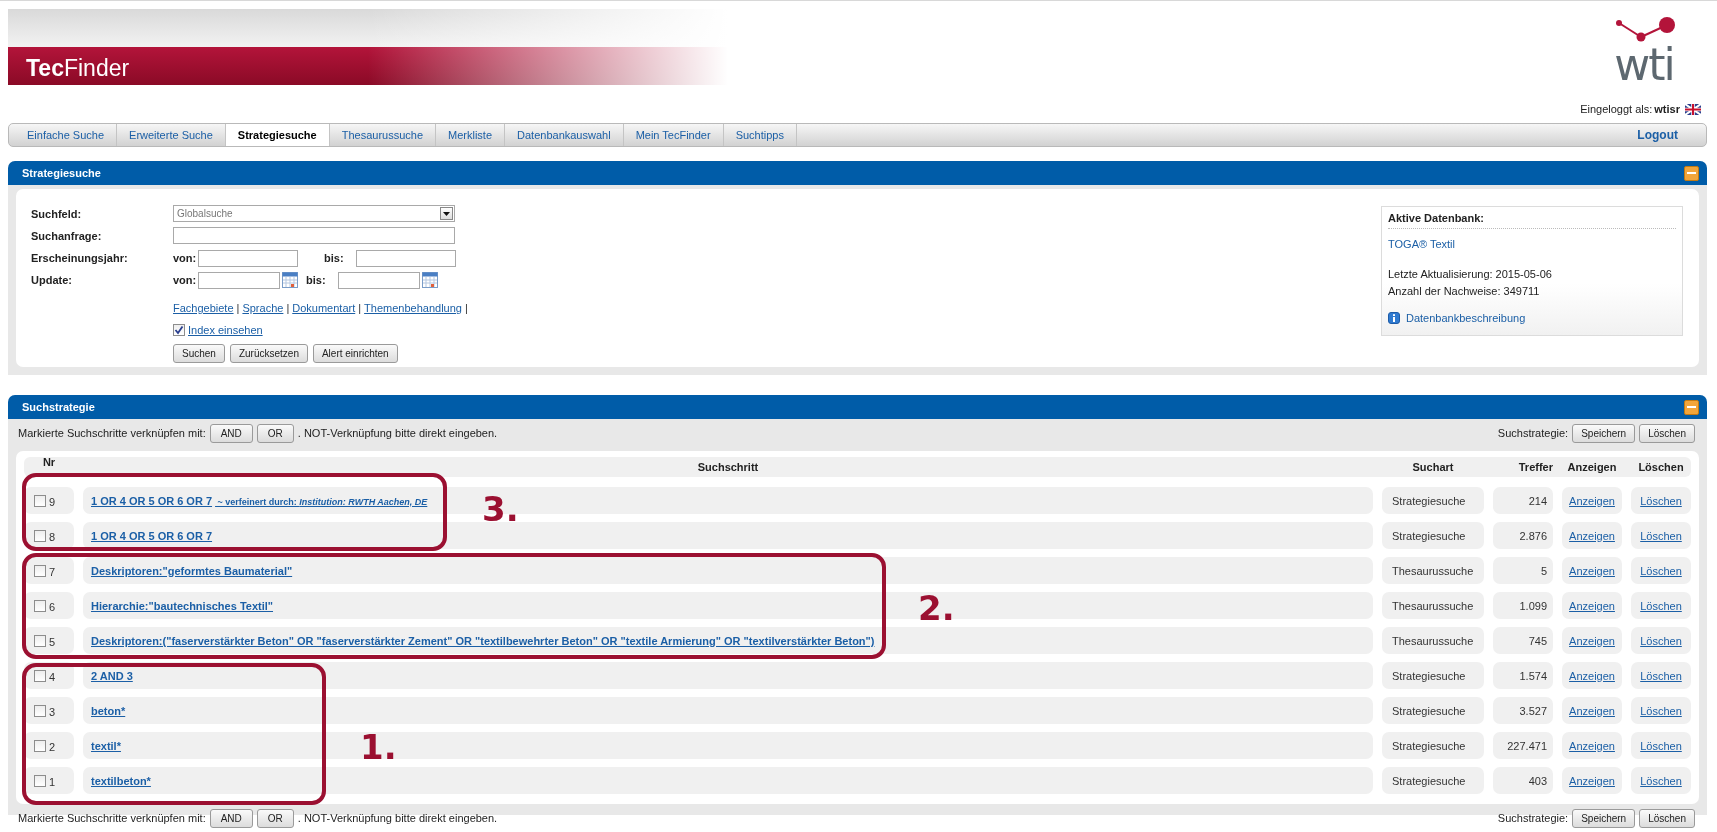 The width and height of the screenshot is (1717, 832). I want to click on flag-icon, so click(1693, 109).